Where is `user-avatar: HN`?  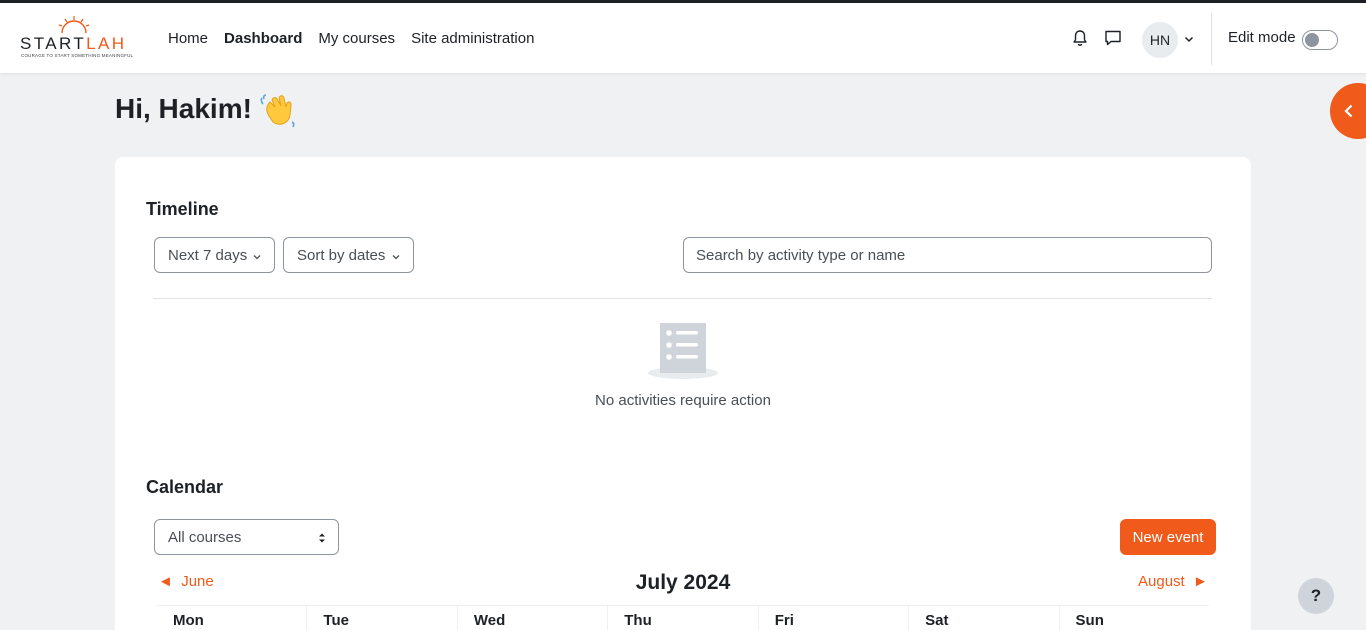
user-avatar: HN is located at coordinates (1160, 40).